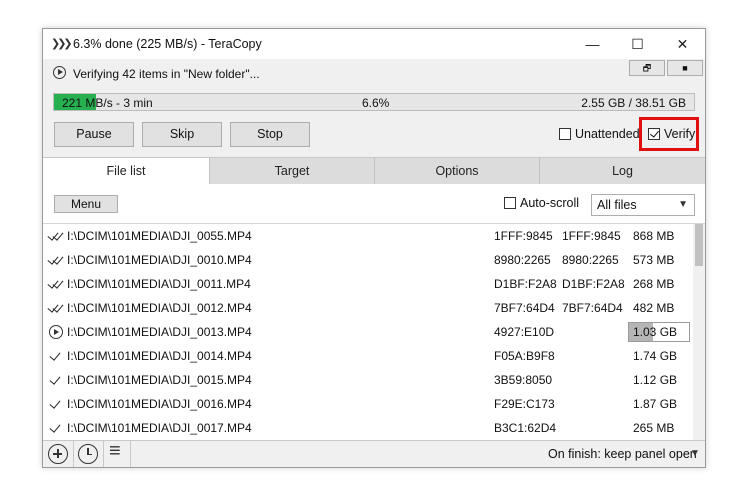  I want to click on vertical-scrollbar, so click(699, 332).